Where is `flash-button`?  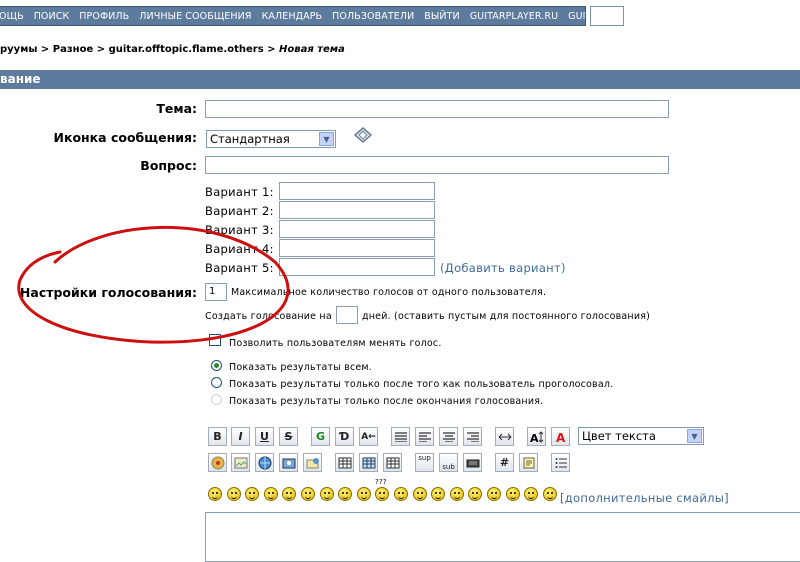
flash-button is located at coordinates (217, 462).